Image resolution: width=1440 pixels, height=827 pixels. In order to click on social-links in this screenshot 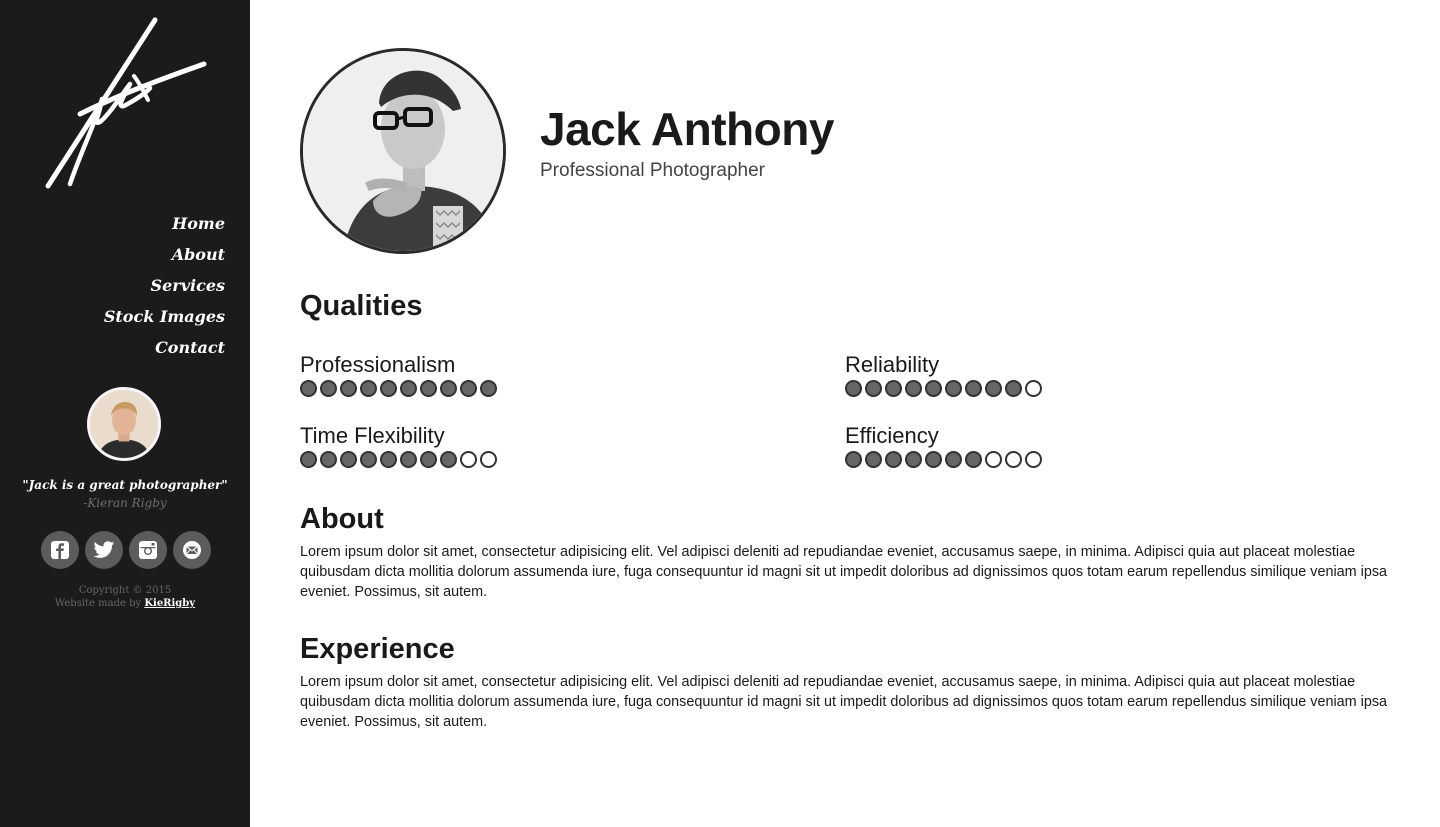, I will do `click(126, 550)`.